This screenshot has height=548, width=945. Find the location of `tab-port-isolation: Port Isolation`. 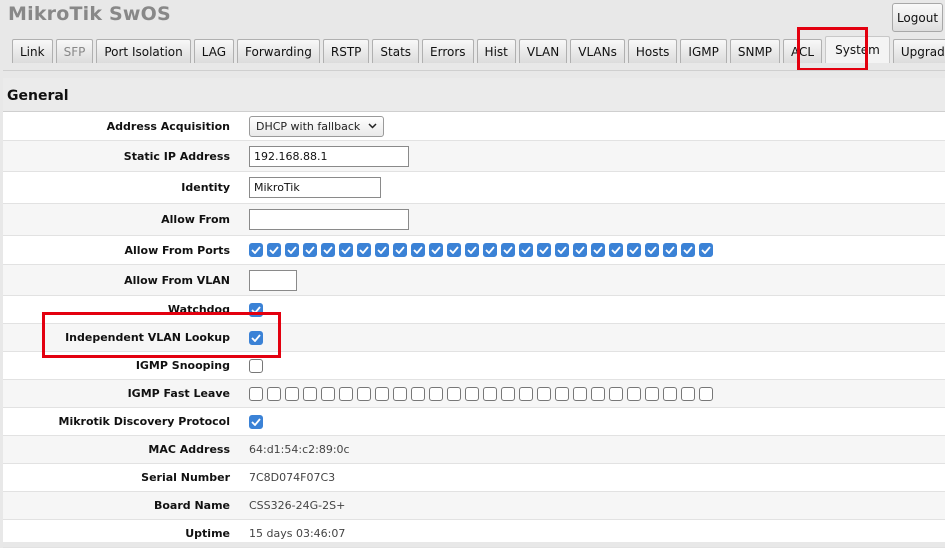

tab-port-isolation: Port Isolation is located at coordinates (143, 51).